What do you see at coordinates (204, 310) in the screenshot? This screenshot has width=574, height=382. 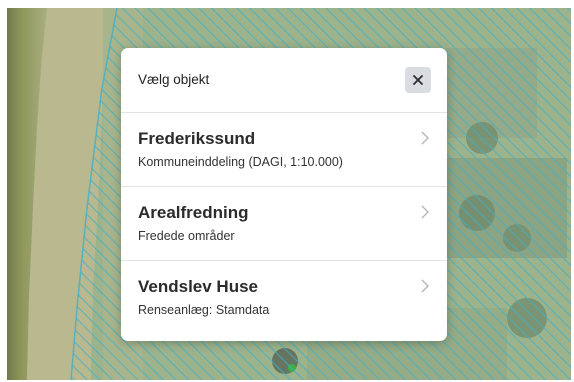 I see `item-subtitle: Renseanlæg: Stamdata` at bounding box center [204, 310].